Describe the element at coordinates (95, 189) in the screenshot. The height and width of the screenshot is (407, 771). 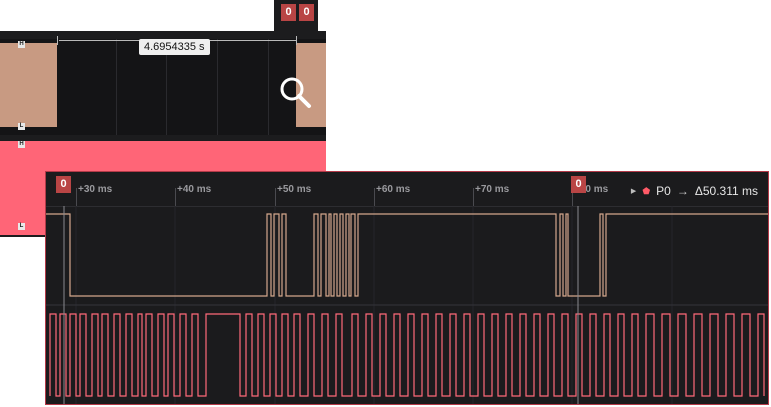
I see `tick-label: +30 ms` at that location.